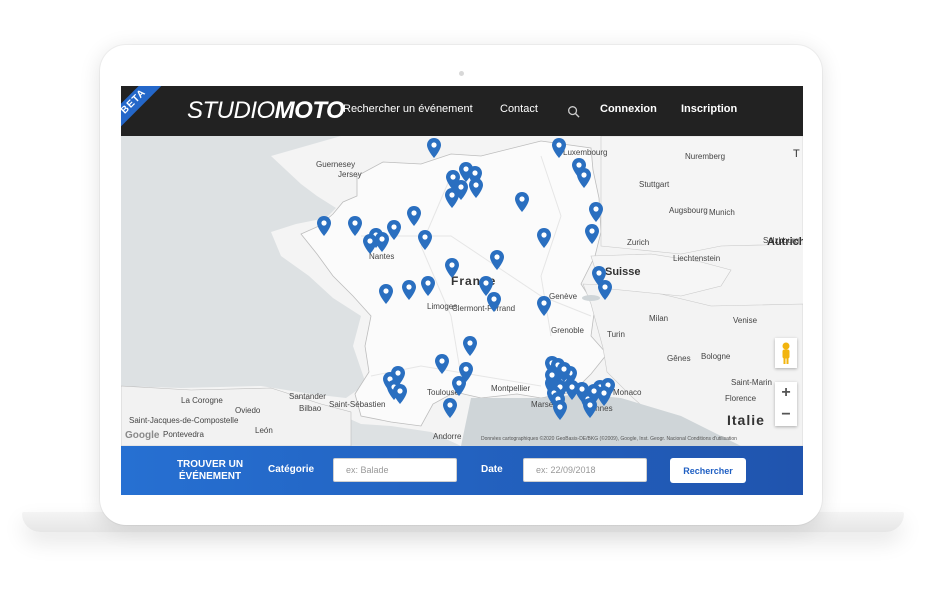 The height and width of the screenshot is (605, 929). Describe the element at coordinates (519, 109) in the screenshot. I see `nav-contact: Contact` at that location.